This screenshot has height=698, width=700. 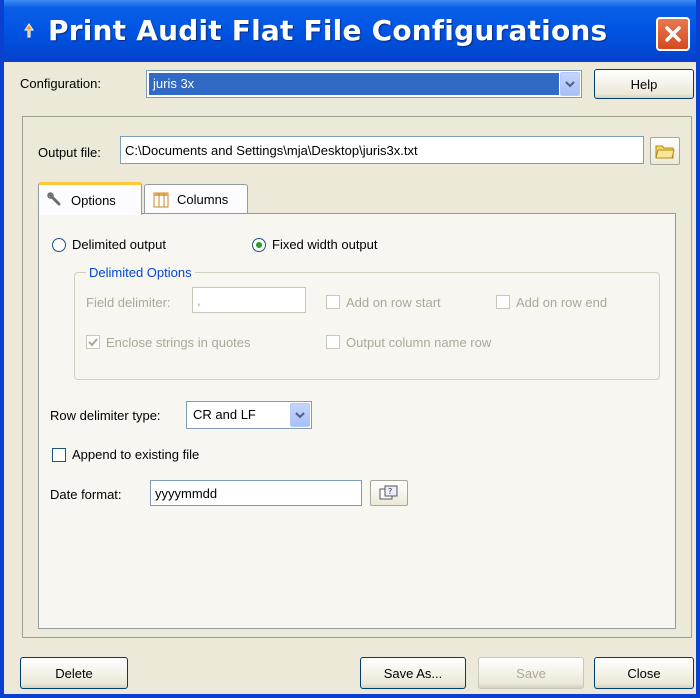 What do you see at coordinates (140, 272) in the screenshot?
I see `delimited-options-title: Delimited Options` at bounding box center [140, 272].